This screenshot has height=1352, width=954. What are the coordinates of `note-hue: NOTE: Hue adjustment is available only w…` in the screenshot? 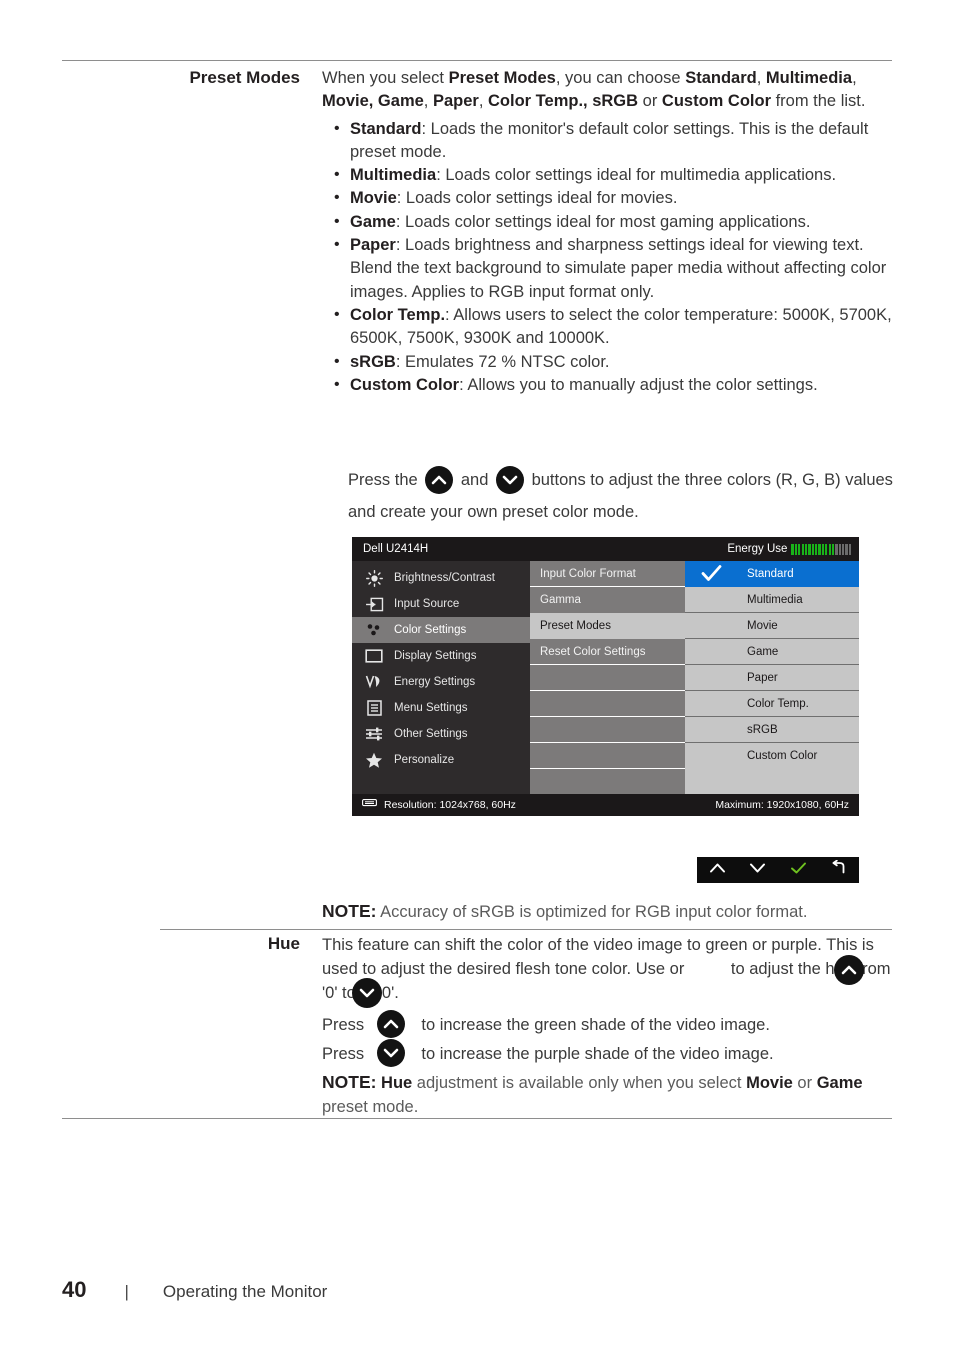 It's located at (608, 1094).